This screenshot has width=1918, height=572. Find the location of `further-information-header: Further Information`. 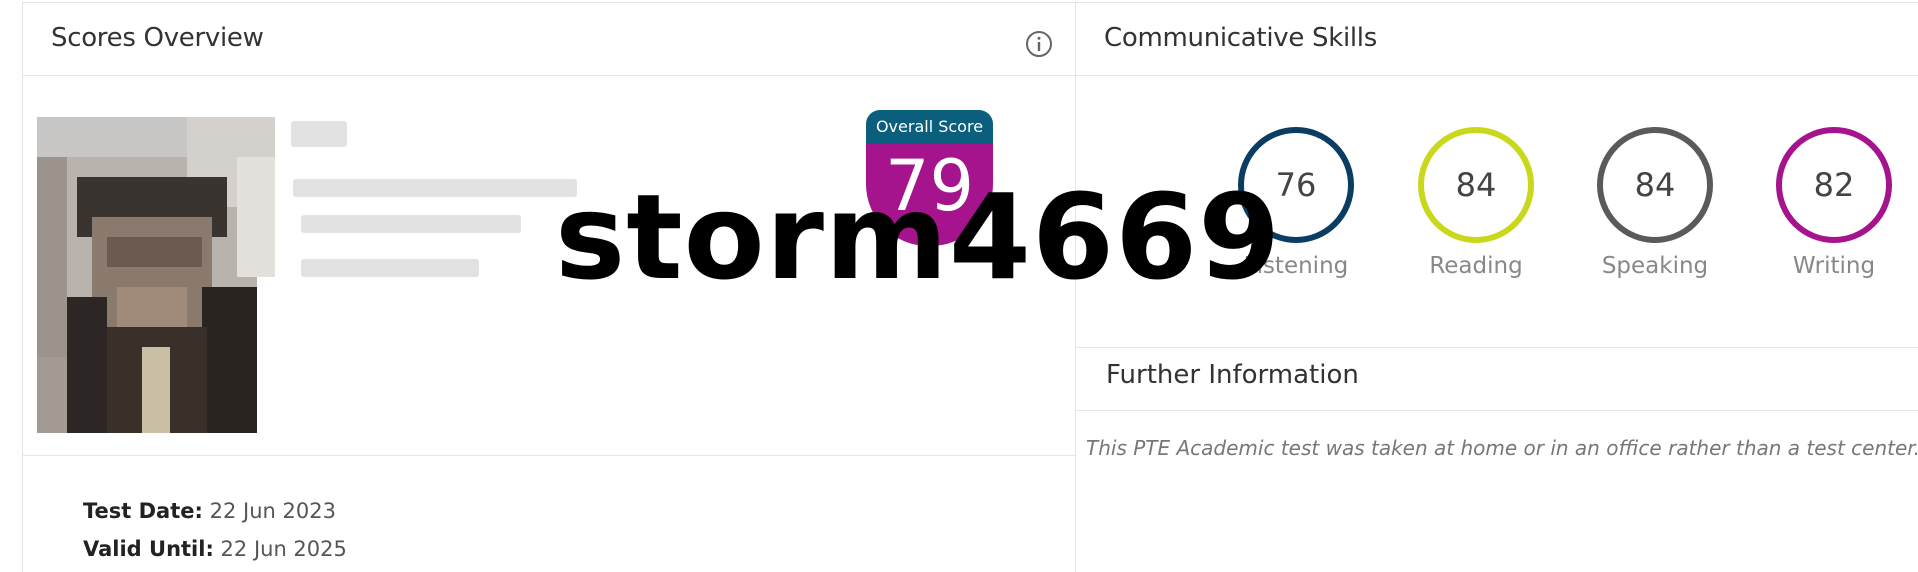

further-information-header: Further Information is located at coordinates (1497, 379).